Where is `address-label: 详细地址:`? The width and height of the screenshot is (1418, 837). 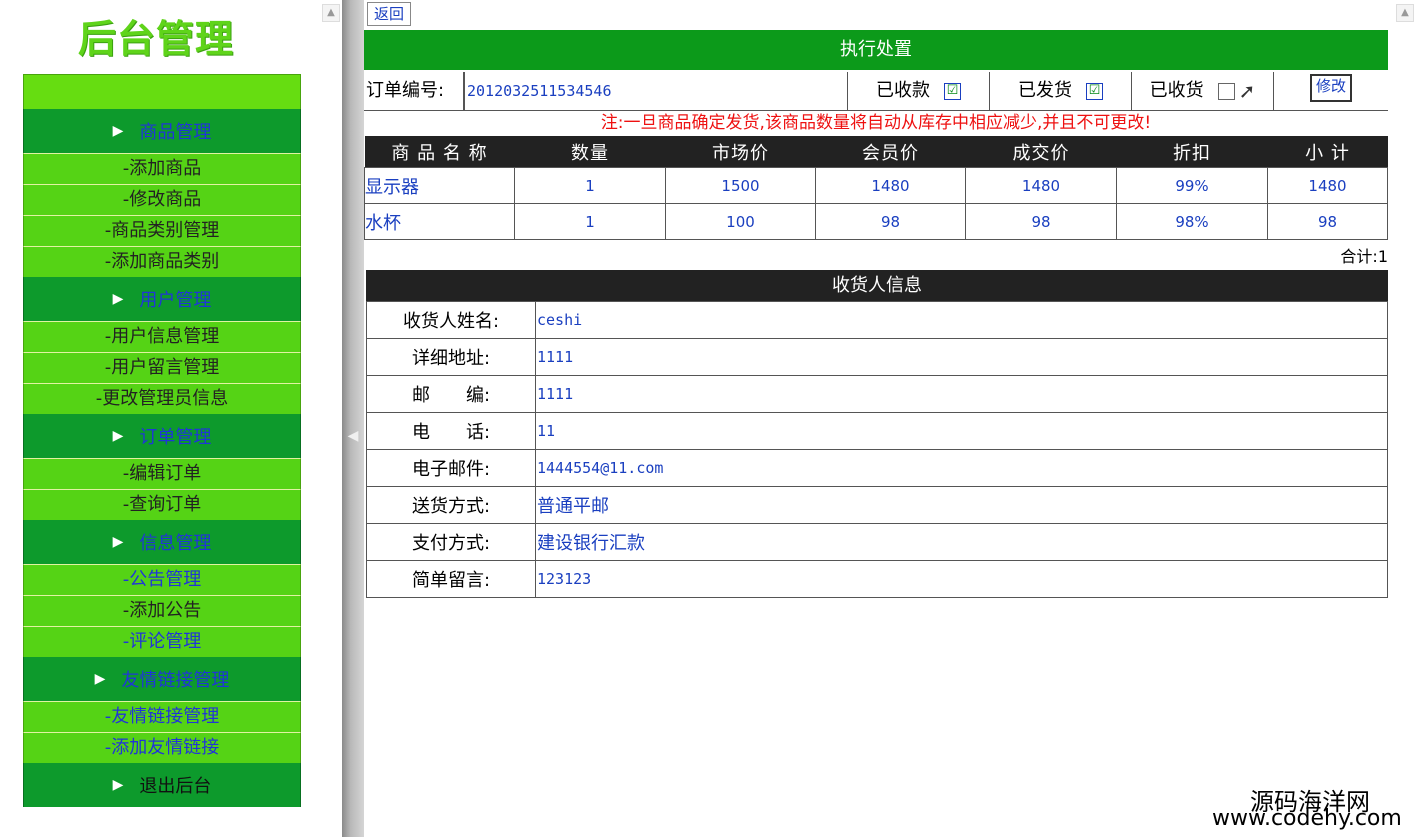
address-label: 详细地址: is located at coordinates (451, 357).